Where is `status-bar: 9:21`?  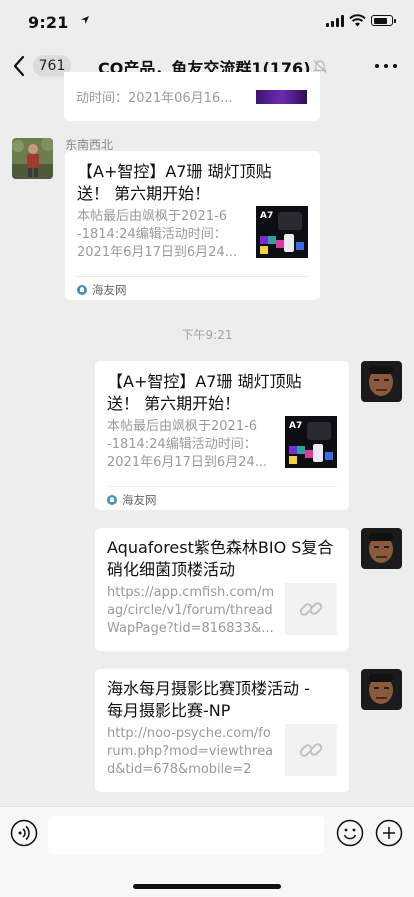
status-bar: 9:21 is located at coordinates (207, 22).